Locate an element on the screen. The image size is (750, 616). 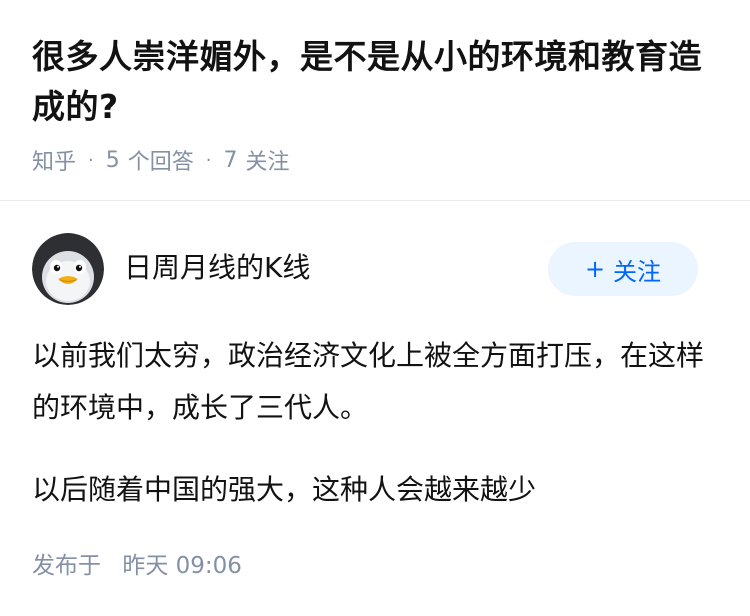
plus-icon: + is located at coordinates (595, 269).